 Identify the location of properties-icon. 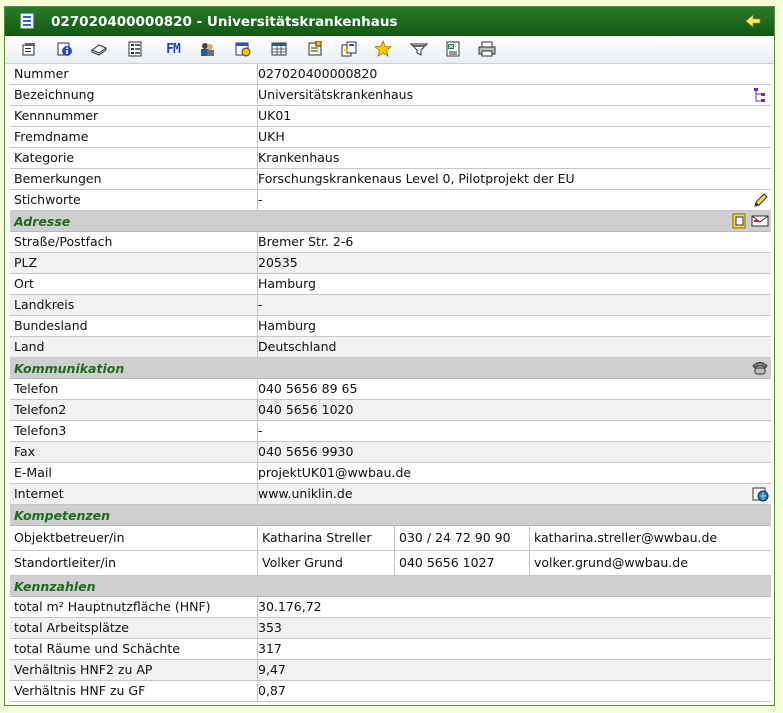
(29, 49).